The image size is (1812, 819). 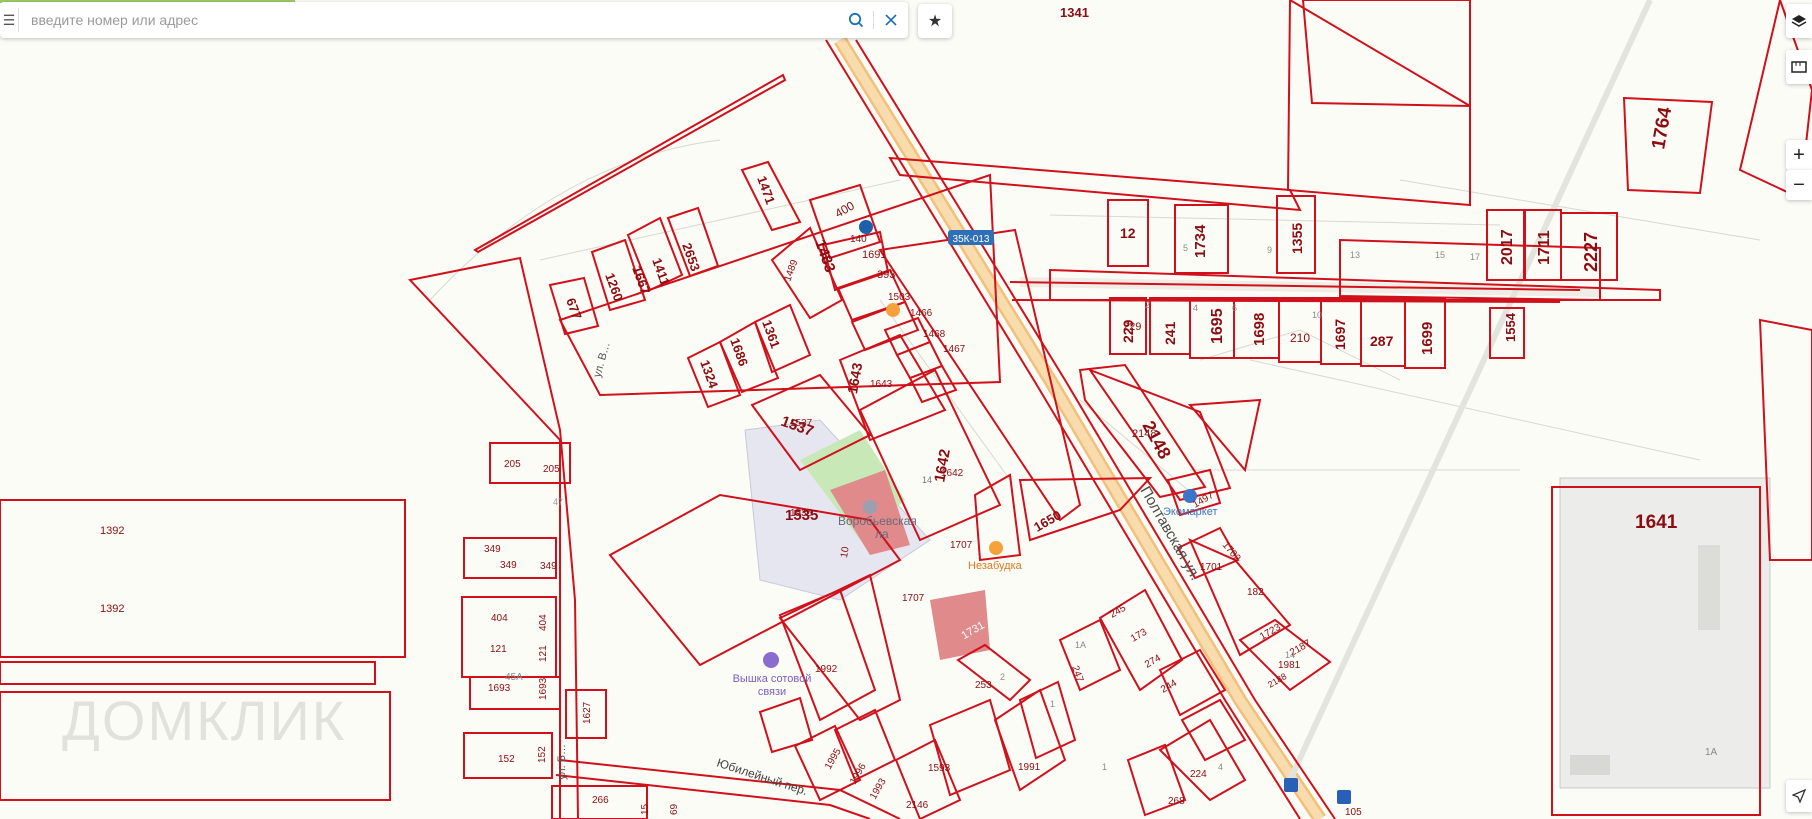 I want to click on parcel-label: 2148, so click(x=1144, y=434).